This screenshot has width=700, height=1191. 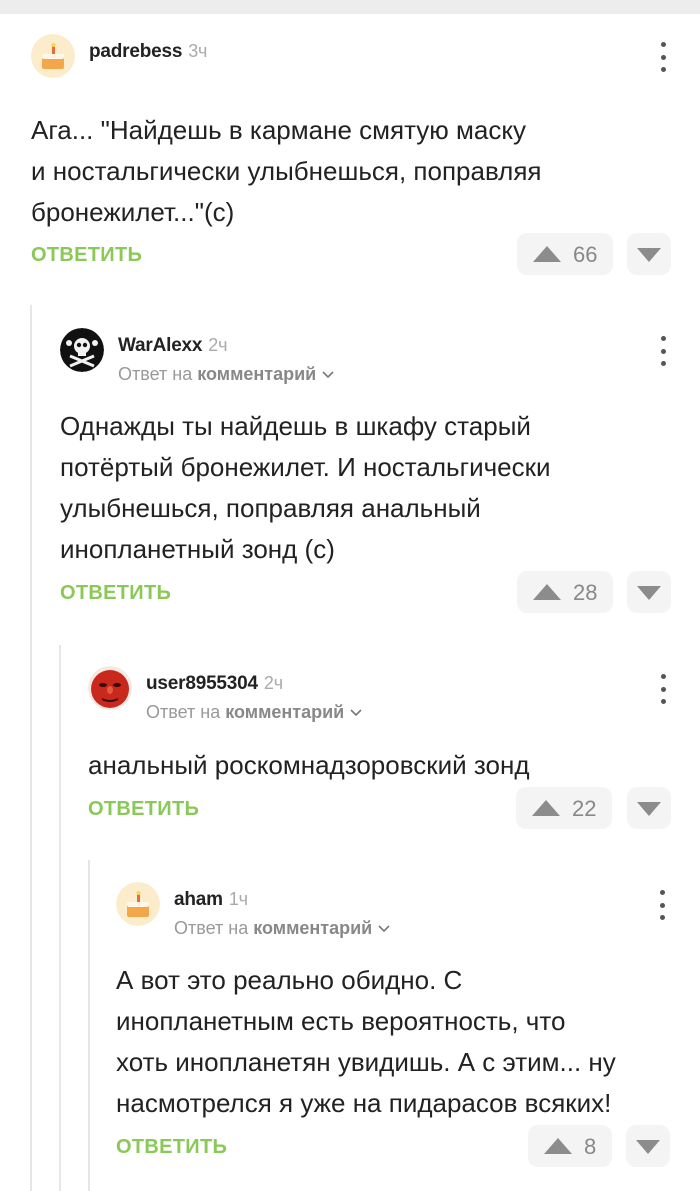 What do you see at coordinates (110, 688) in the screenshot?
I see `red-face-avatar-icon` at bounding box center [110, 688].